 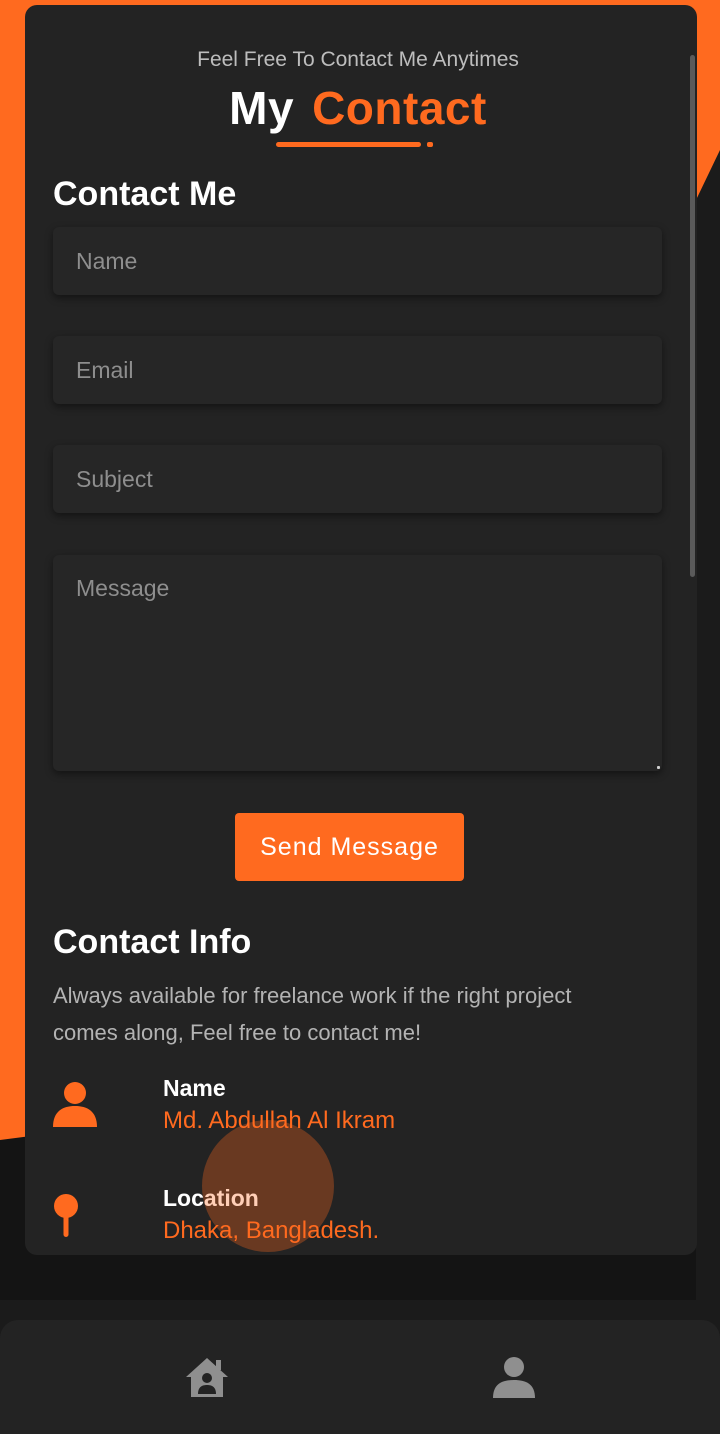 I want to click on resize-handle-icon, so click(x=658, y=767).